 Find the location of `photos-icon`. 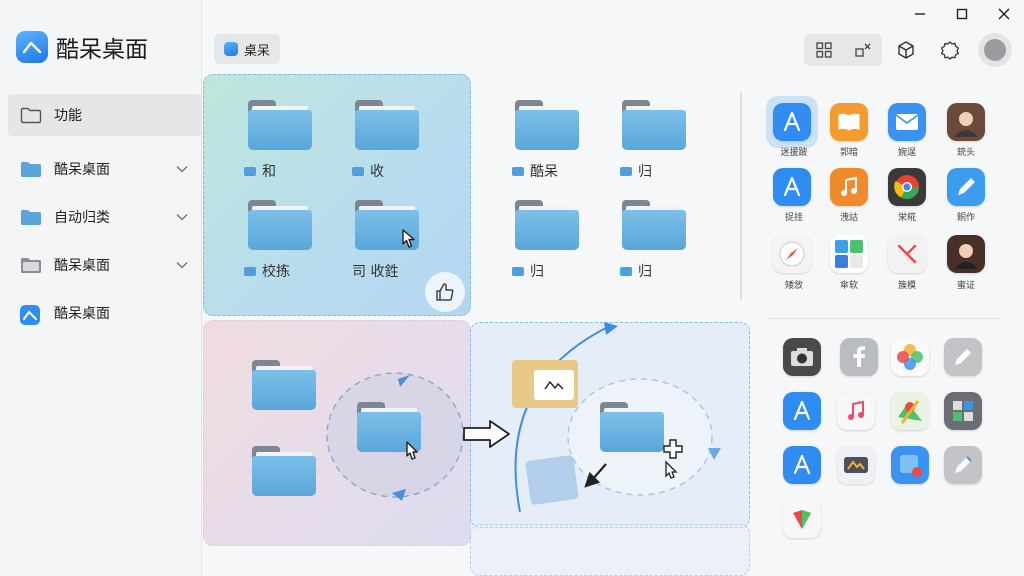

photos-icon is located at coordinates (910, 357).